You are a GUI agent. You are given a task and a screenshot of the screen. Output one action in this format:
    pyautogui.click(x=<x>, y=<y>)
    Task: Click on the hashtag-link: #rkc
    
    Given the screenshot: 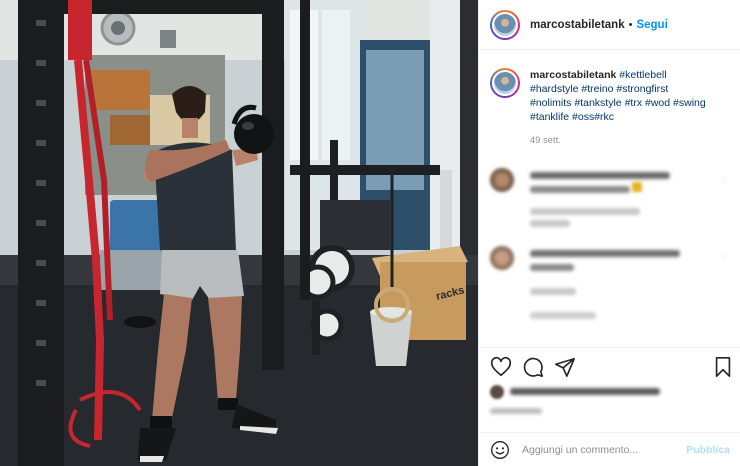 What is the action you would take?
    pyautogui.click(x=604, y=117)
    